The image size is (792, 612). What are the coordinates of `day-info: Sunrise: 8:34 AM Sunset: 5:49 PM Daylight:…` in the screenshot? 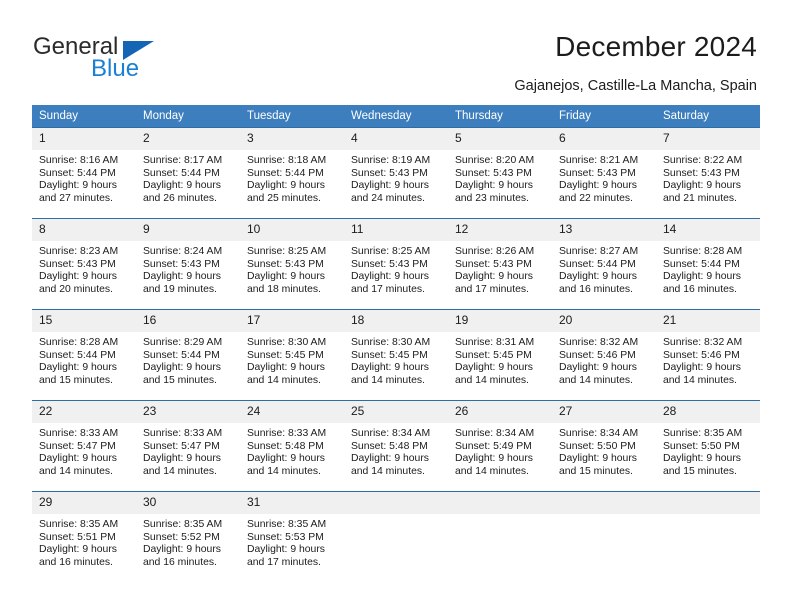 It's located at (500, 450).